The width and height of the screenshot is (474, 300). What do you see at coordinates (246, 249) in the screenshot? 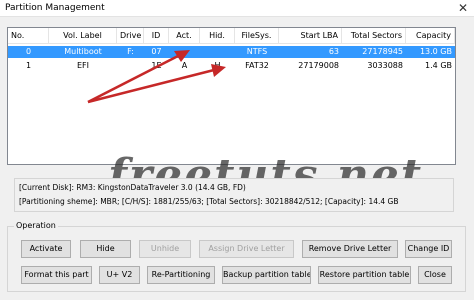
I see `assign-drive-letter-button: Assign Drive Letter` at bounding box center [246, 249].